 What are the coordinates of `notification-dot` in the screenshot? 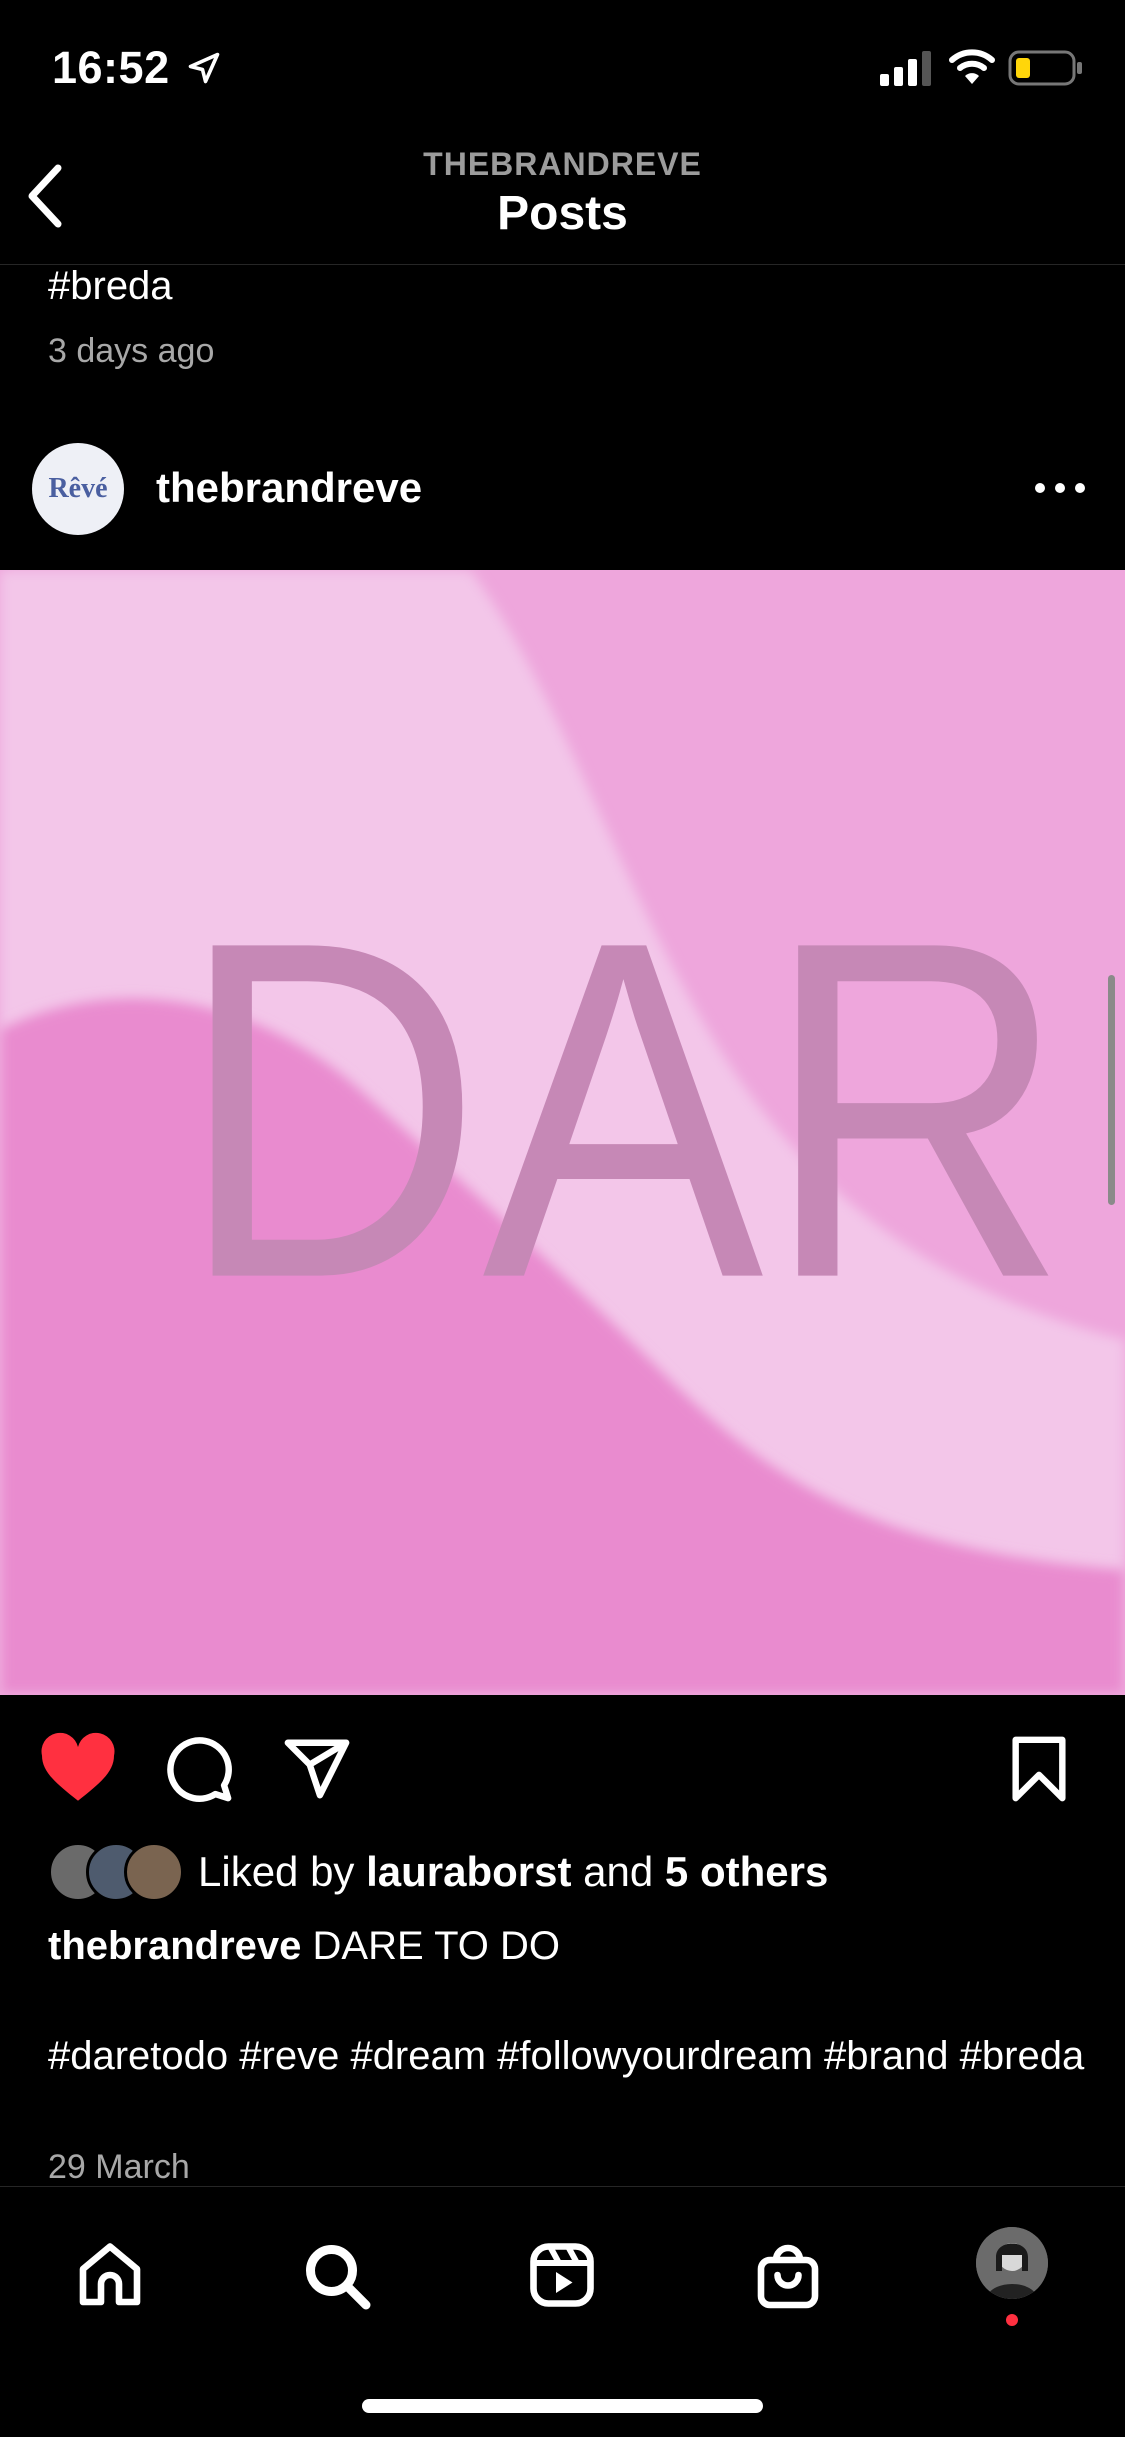 It's located at (1012, 2320).